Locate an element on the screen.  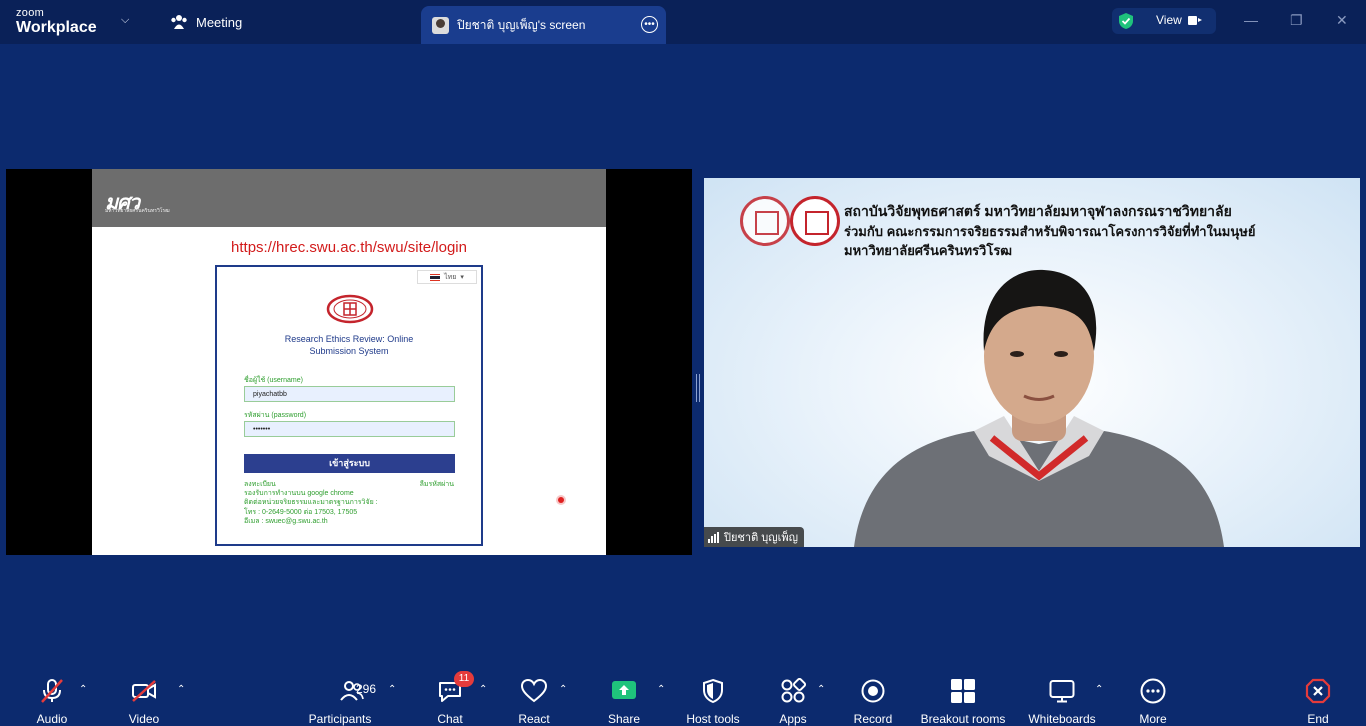
participants-label: Participants is located at coordinates (340, 719).